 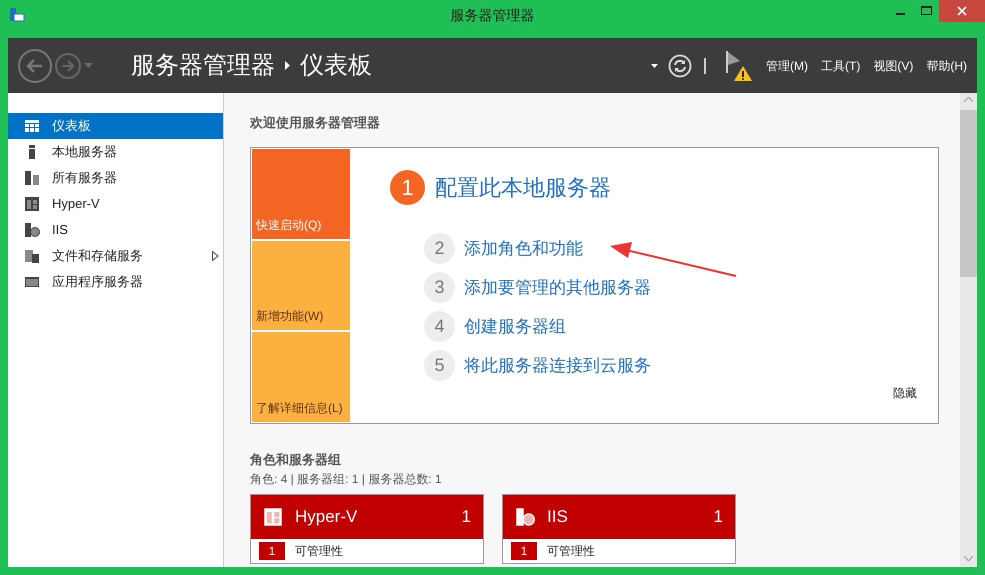 I want to click on back-button, so click(x=35, y=65).